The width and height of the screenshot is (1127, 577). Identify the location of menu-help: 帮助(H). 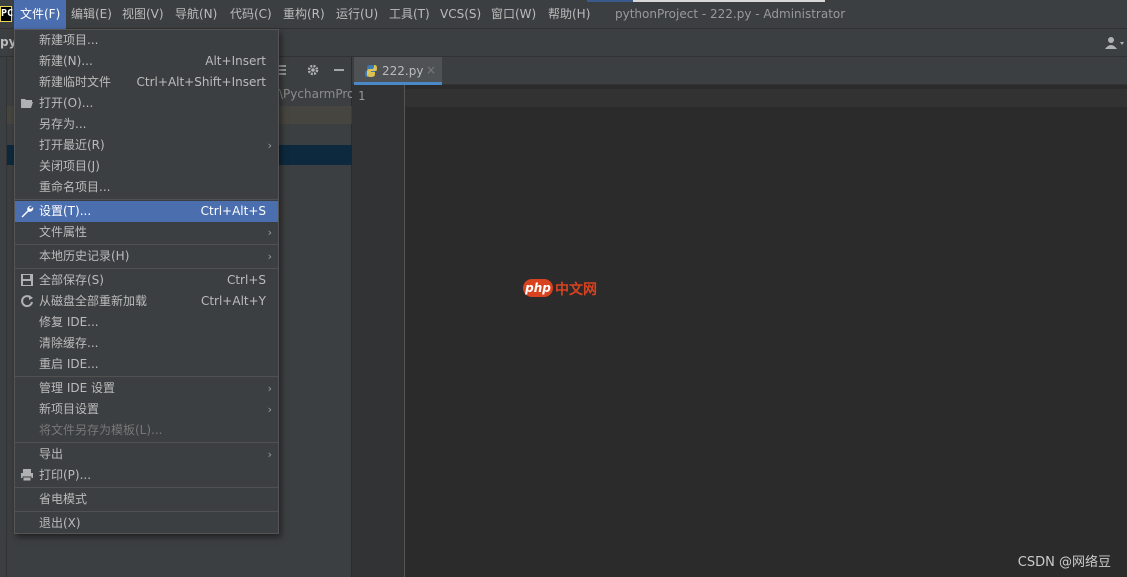
(569, 14).